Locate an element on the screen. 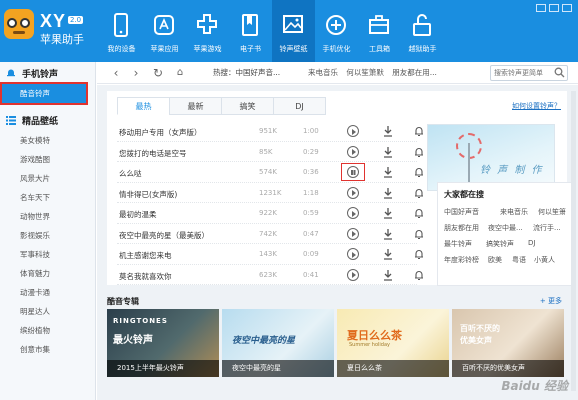 The height and width of the screenshot is (400, 578). sidebar-item: 影视娱乐 is located at coordinates (47, 235).